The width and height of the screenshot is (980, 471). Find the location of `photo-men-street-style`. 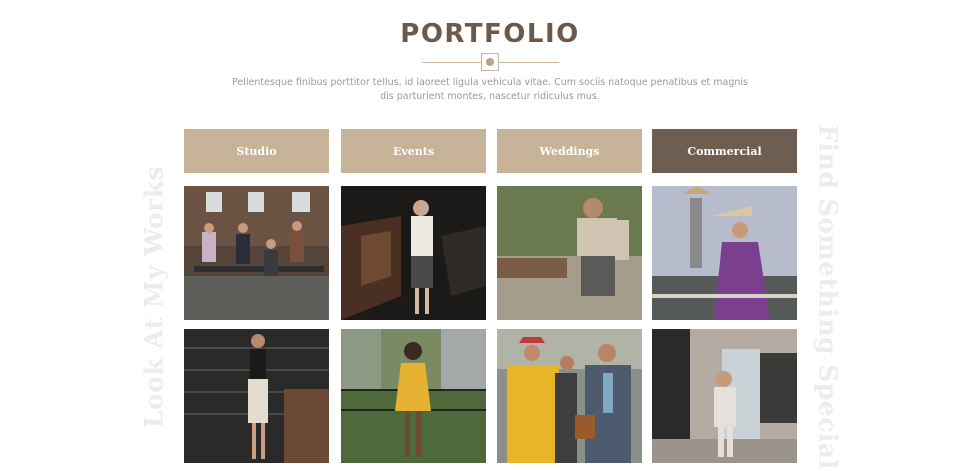

photo-men-street-style is located at coordinates (569, 396).